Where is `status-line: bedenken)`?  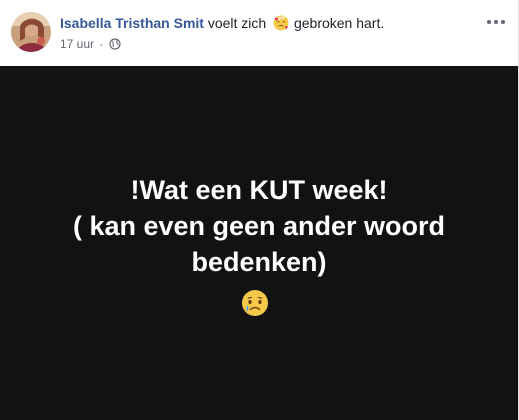 status-line: bedenken) is located at coordinates (259, 262).